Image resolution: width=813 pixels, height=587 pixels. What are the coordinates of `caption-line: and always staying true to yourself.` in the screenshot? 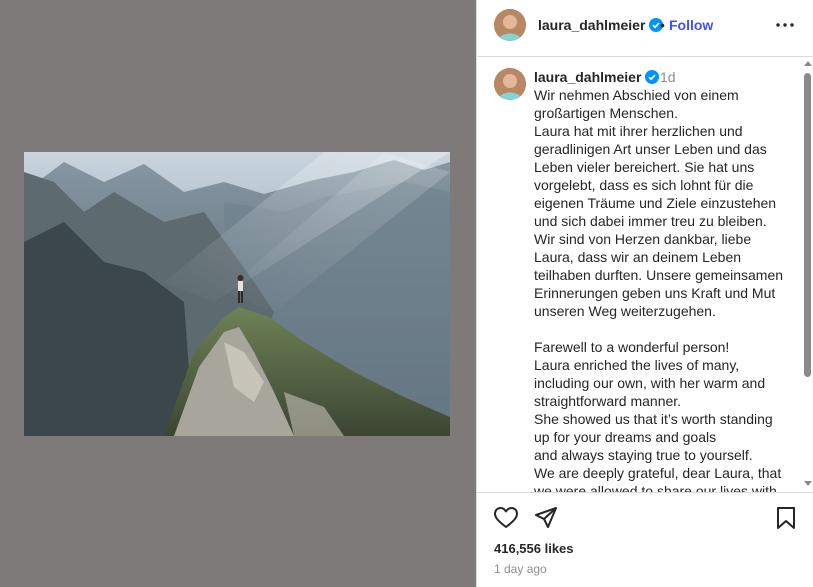 It's located at (643, 455).